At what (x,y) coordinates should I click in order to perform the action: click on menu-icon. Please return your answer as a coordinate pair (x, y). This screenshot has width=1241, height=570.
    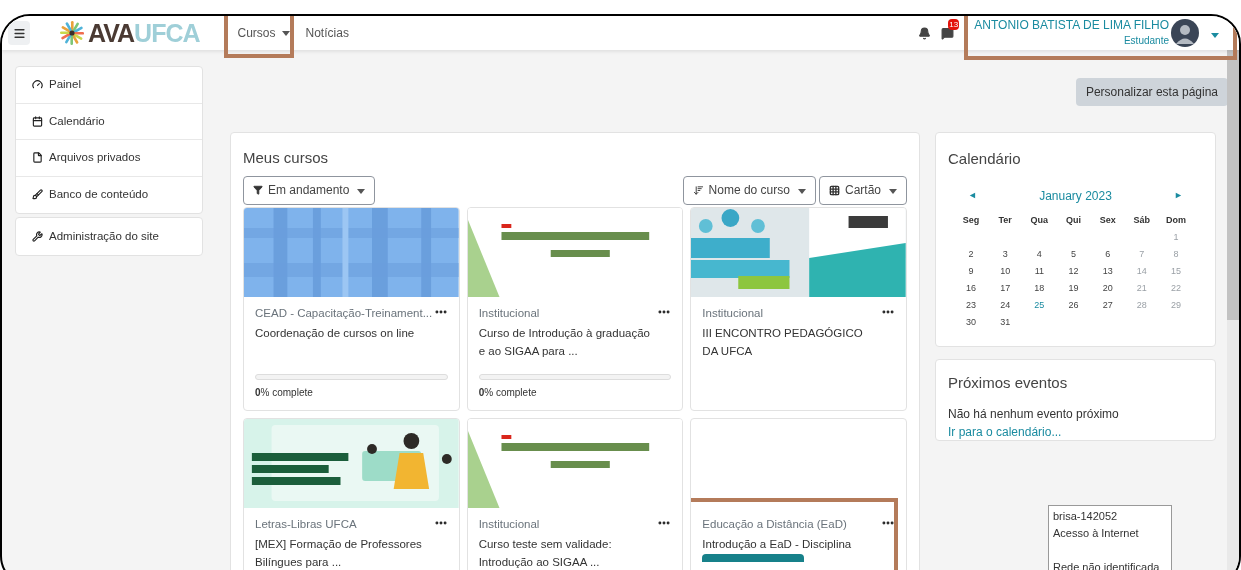
    Looking at the image, I should click on (19, 33).